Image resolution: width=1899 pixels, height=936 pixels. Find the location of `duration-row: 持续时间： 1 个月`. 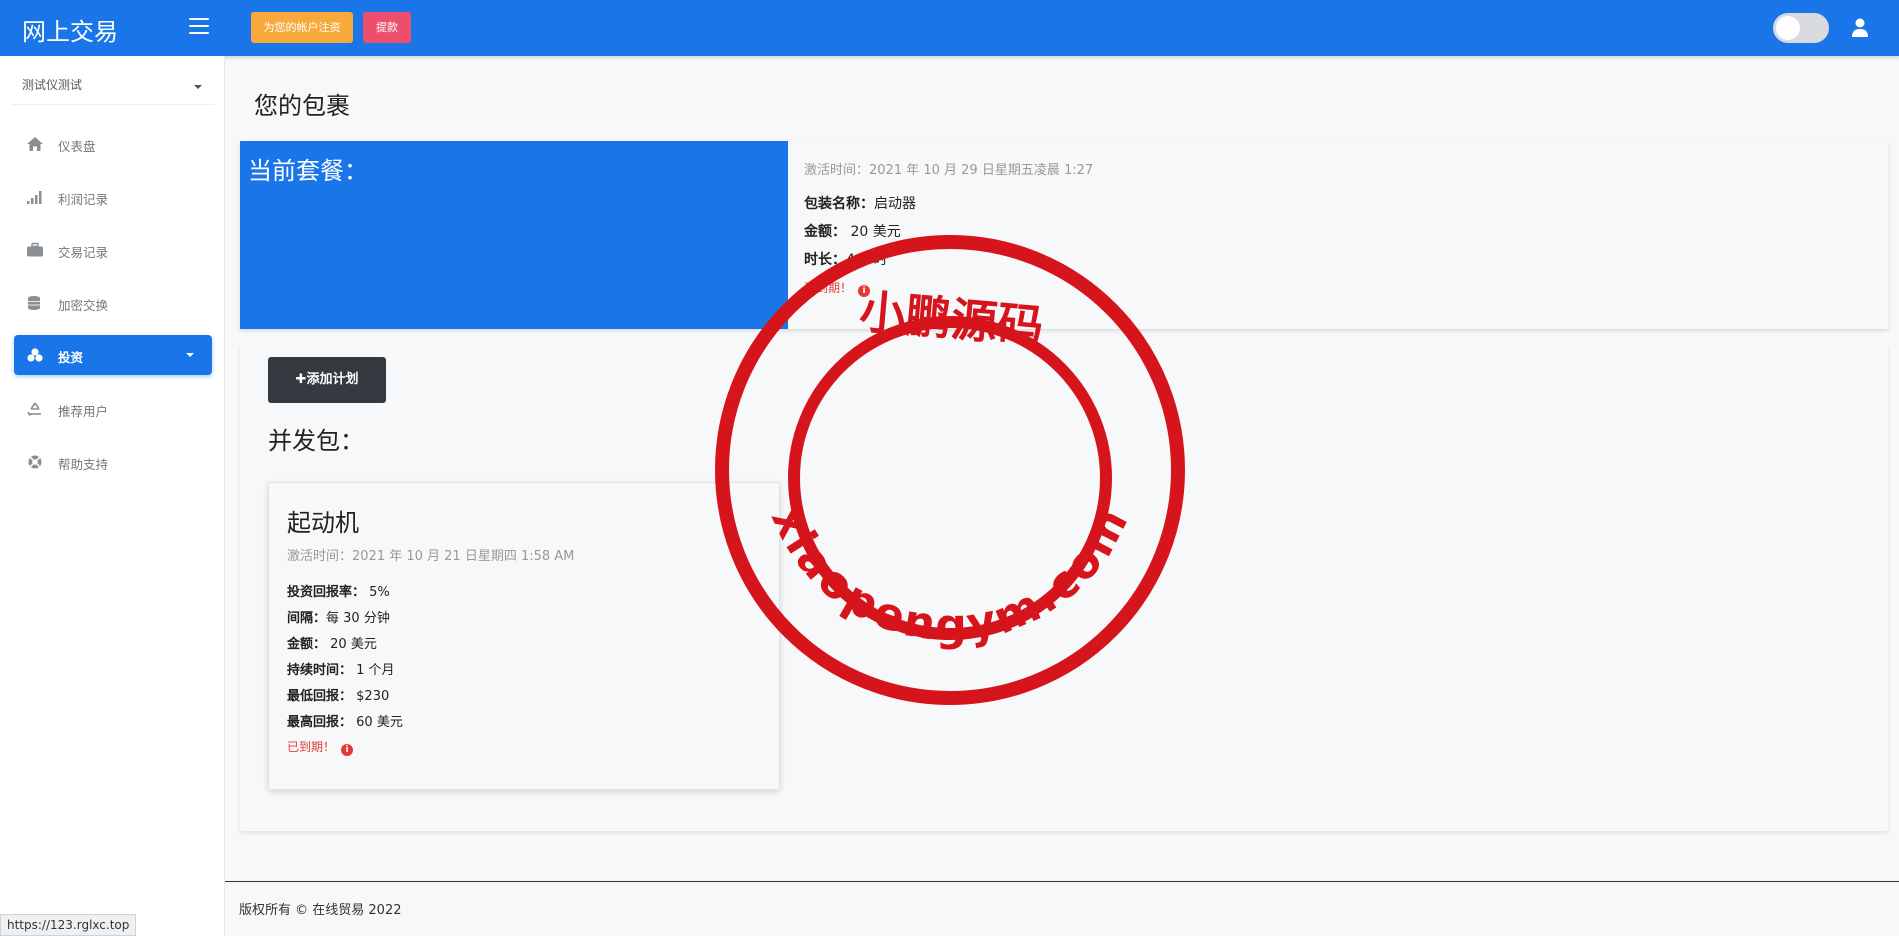

duration-row: 持续时间： 1 个月 is located at coordinates (341, 668).